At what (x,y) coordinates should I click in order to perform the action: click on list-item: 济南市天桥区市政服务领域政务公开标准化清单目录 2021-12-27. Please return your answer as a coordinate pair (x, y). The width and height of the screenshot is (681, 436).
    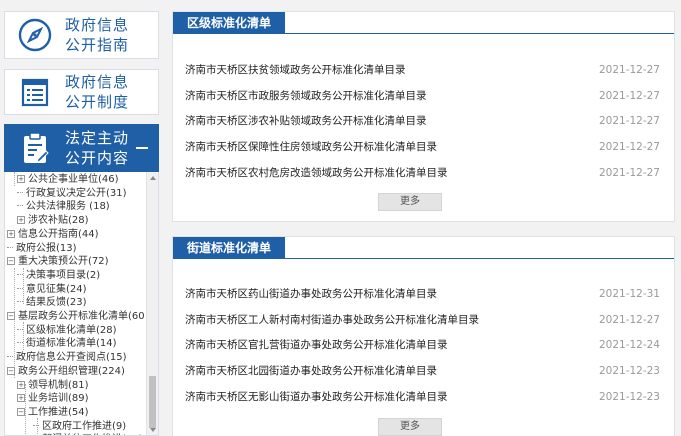
    Looking at the image, I should click on (422, 96).